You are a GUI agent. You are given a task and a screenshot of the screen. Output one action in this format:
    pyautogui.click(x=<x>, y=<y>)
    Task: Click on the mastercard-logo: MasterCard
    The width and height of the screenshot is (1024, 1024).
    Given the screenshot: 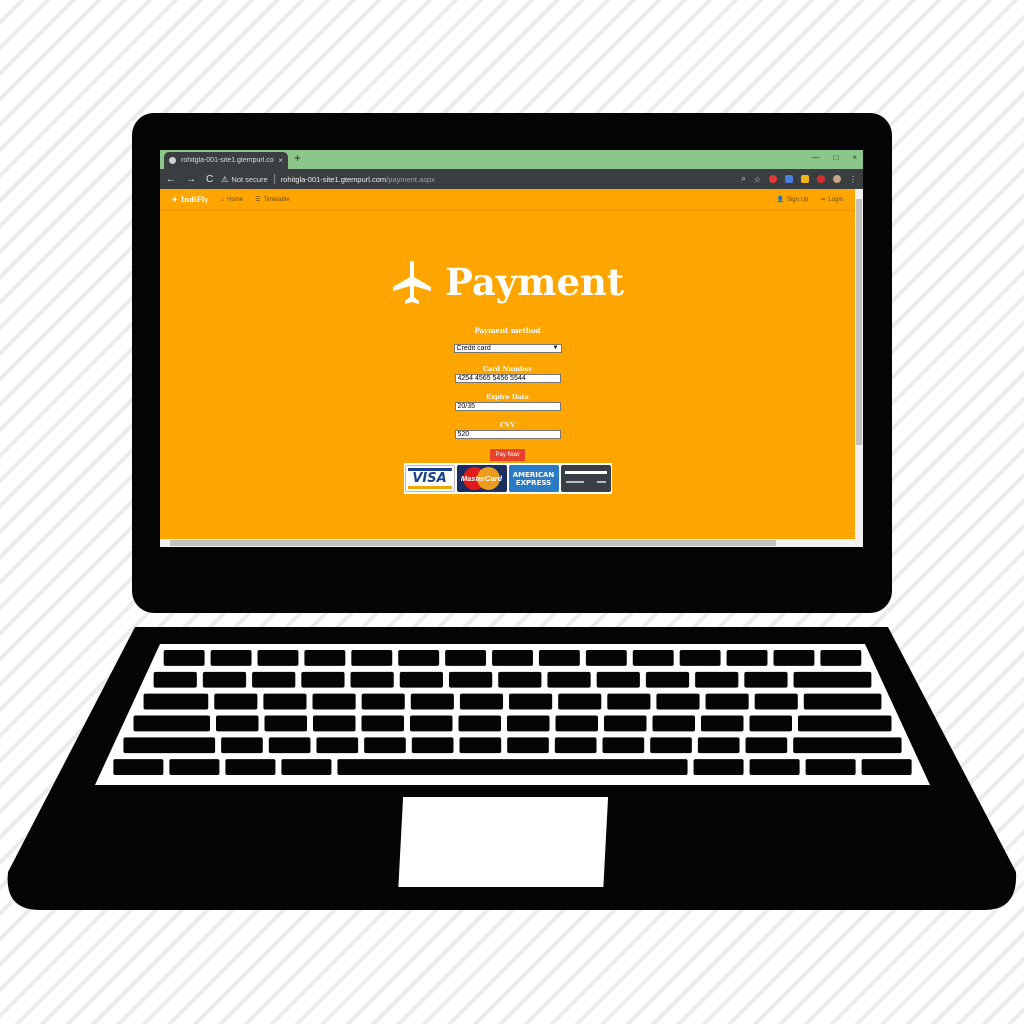 What is the action you would take?
    pyautogui.click(x=481, y=478)
    